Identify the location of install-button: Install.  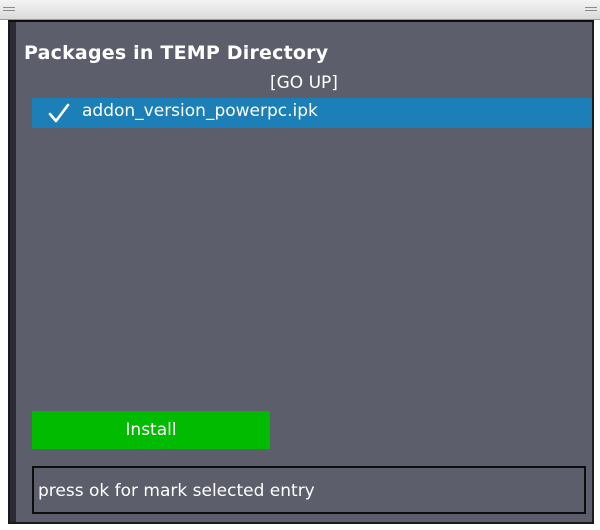
(151, 430).